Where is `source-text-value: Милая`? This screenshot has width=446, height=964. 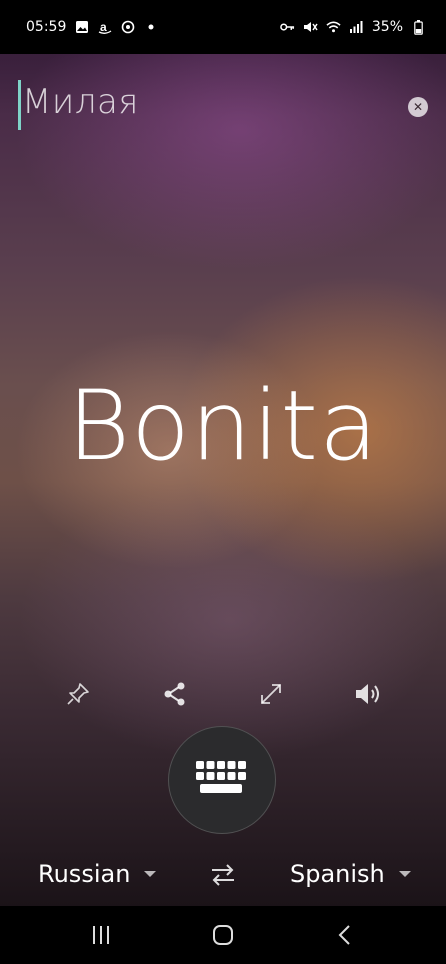
source-text-value: Милая is located at coordinates (80, 102).